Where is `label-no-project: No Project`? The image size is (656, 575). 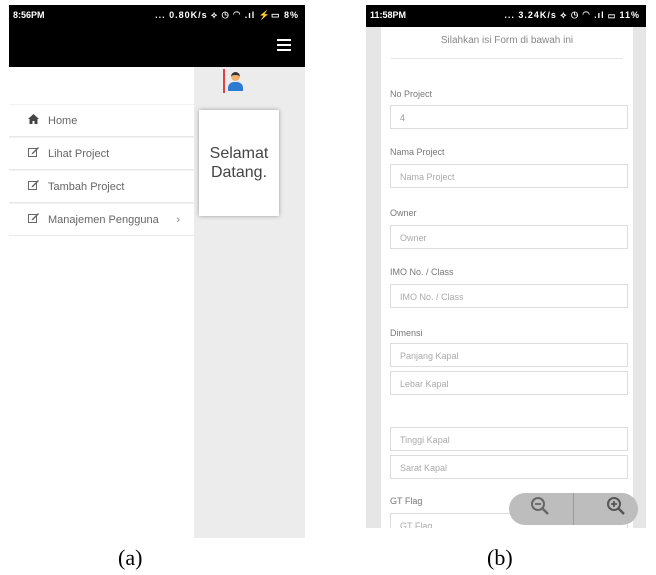
label-no-project: No Project is located at coordinates (411, 94).